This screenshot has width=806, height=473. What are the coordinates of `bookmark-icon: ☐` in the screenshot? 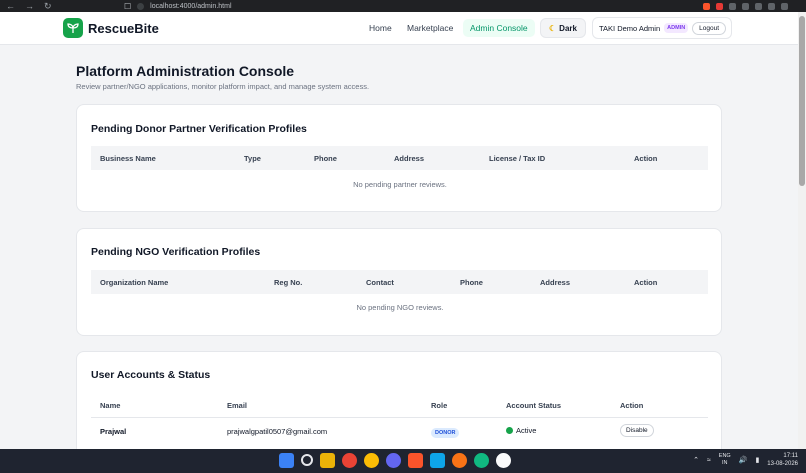 It's located at (127, 6).